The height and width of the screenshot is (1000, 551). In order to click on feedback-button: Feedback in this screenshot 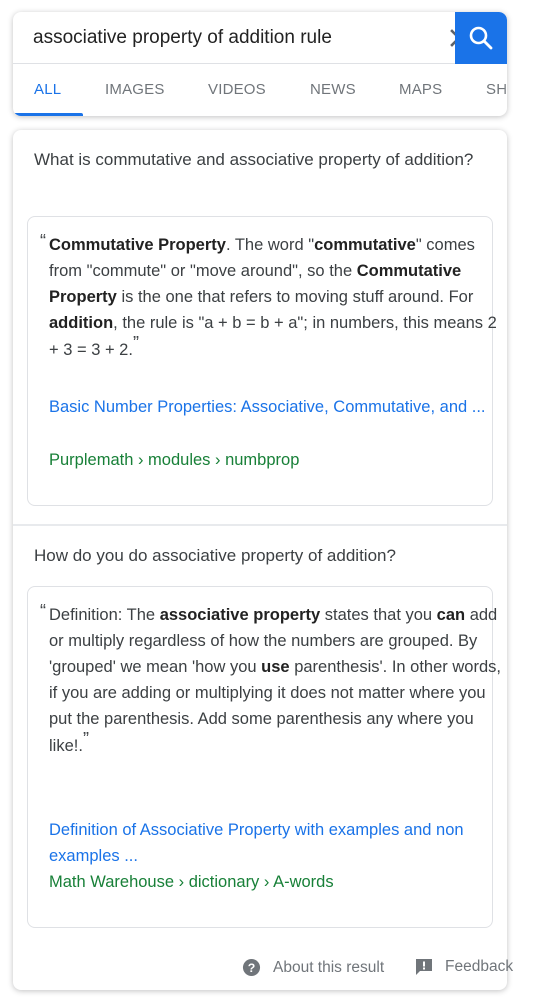, I will do `click(464, 967)`.